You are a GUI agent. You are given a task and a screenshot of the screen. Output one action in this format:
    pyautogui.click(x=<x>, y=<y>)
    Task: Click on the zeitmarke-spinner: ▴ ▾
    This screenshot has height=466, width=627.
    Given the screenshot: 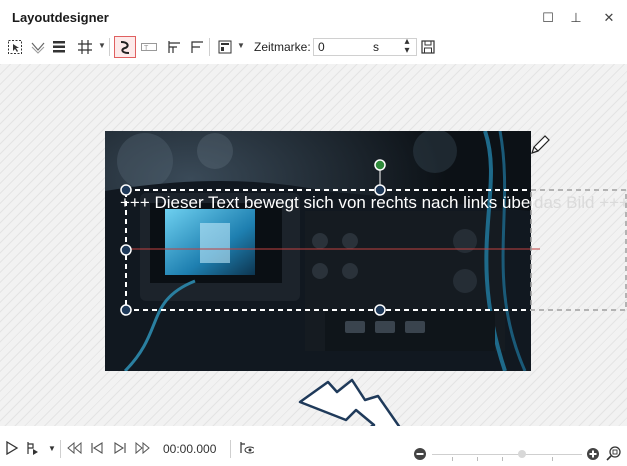 What is the action you would take?
    pyautogui.click(x=407, y=46)
    